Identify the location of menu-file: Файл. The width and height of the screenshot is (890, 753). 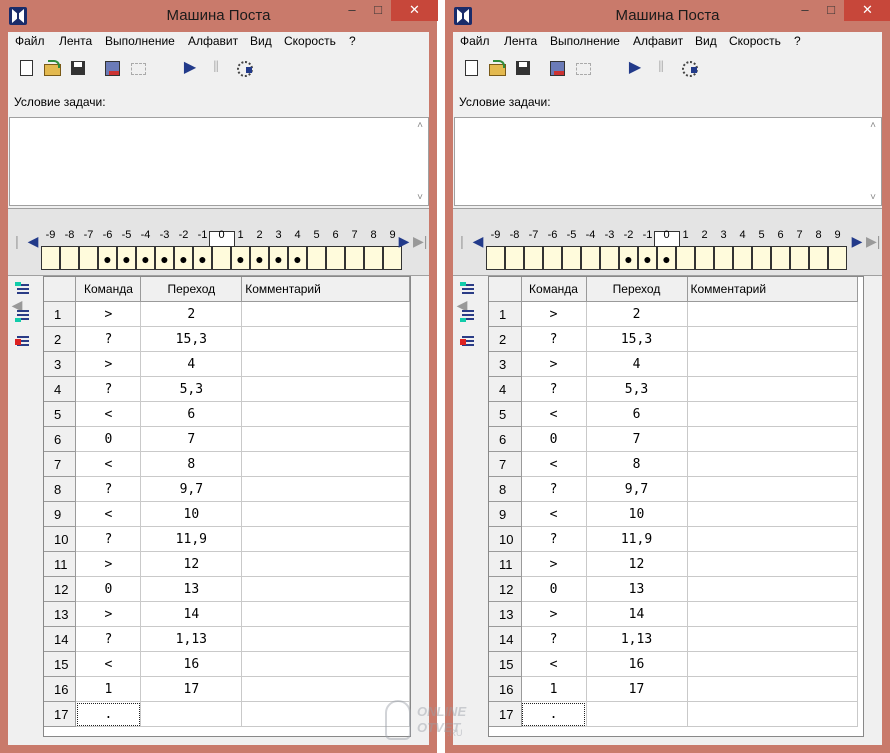
(30, 41).